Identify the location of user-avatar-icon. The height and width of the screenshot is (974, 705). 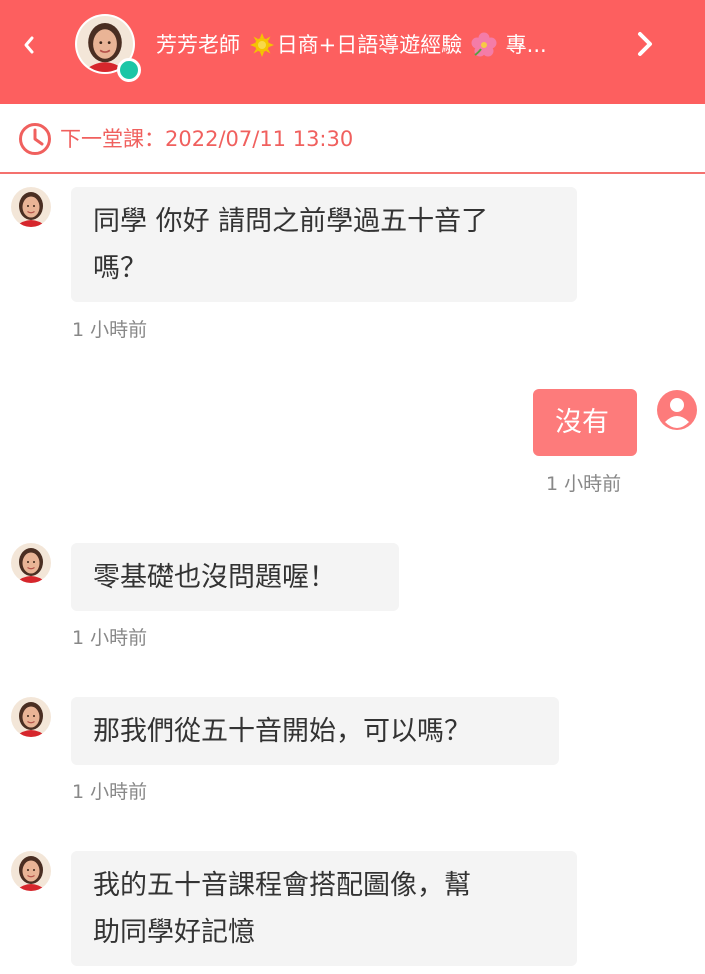
(677, 410).